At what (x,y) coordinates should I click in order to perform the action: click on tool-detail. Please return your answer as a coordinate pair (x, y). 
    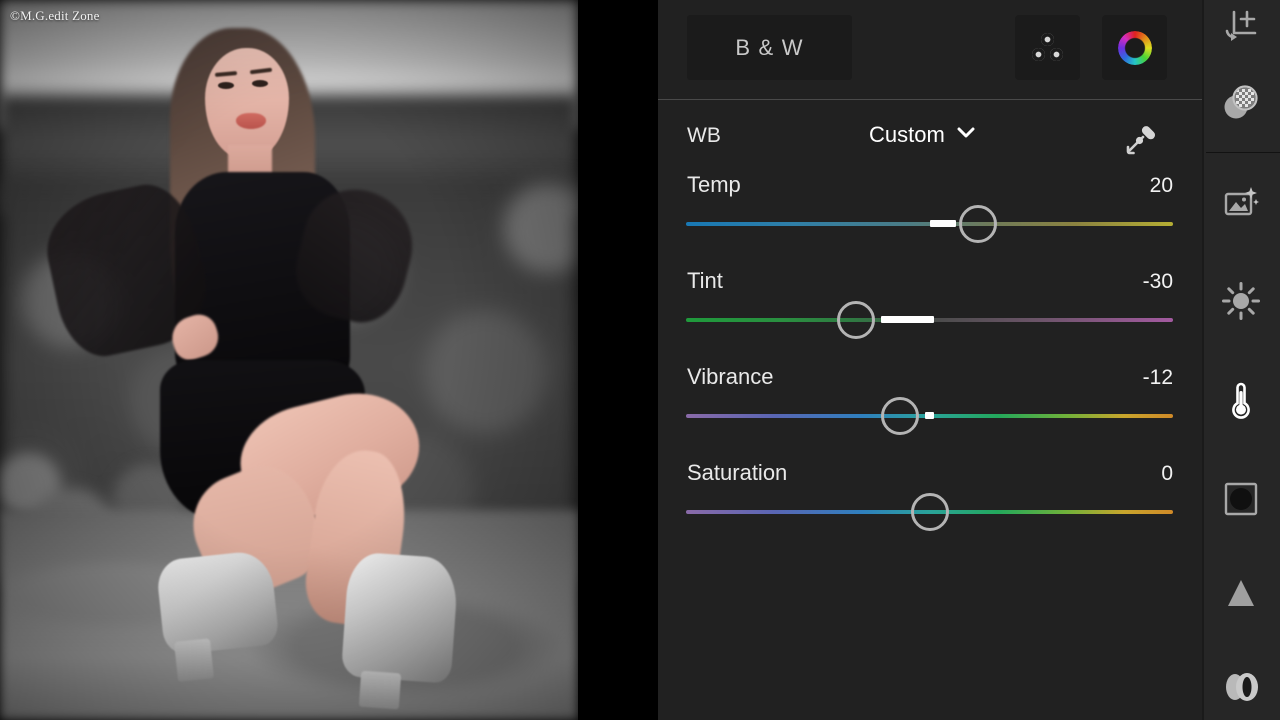
    Looking at the image, I should click on (1241, 593).